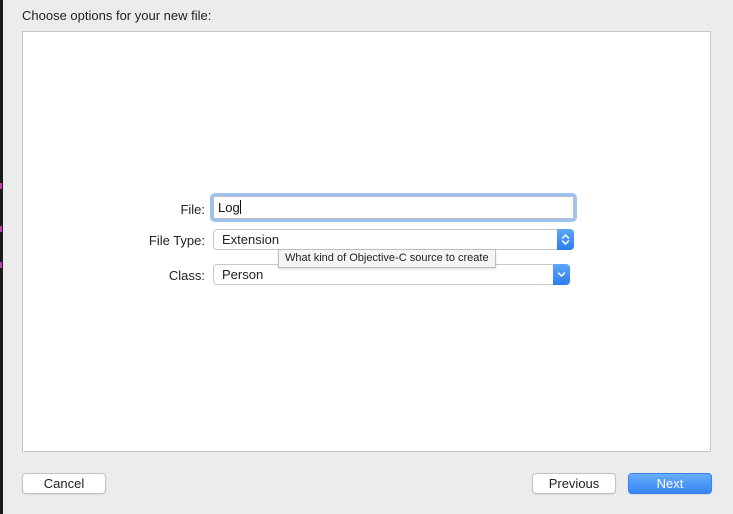 The image size is (733, 514). What do you see at coordinates (186, 275) in the screenshot?
I see `class-label: Class:` at bounding box center [186, 275].